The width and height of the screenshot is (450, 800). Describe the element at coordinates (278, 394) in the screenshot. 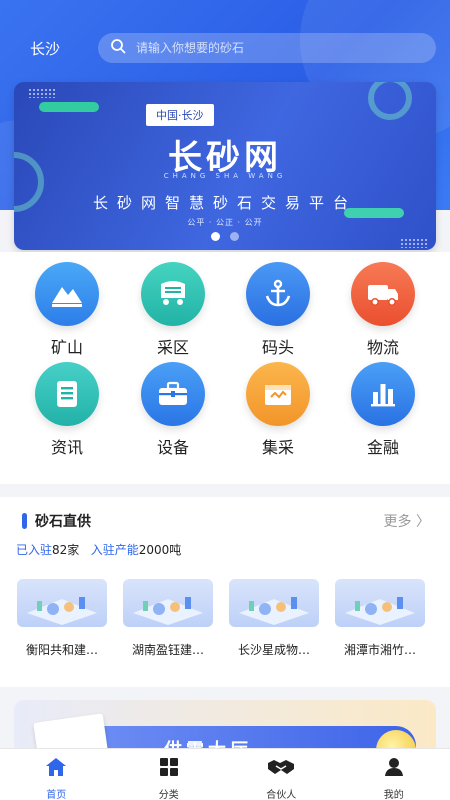

I see `package-icon` at that location.